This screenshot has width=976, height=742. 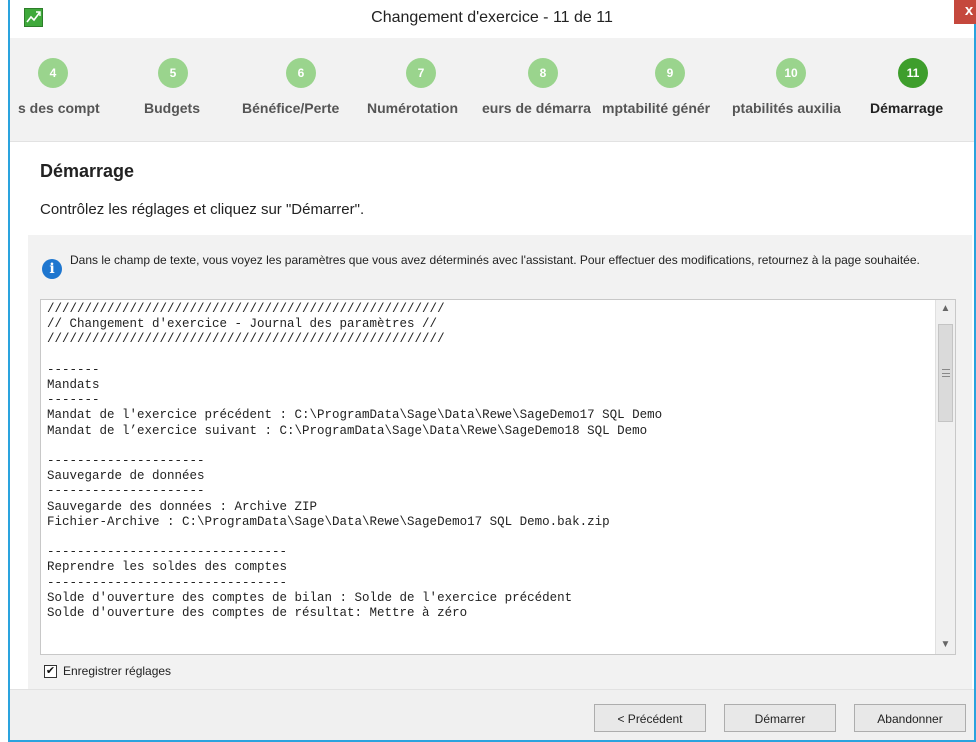 I want to click on step-4-label: s des compt, so click(x=69, y=108).